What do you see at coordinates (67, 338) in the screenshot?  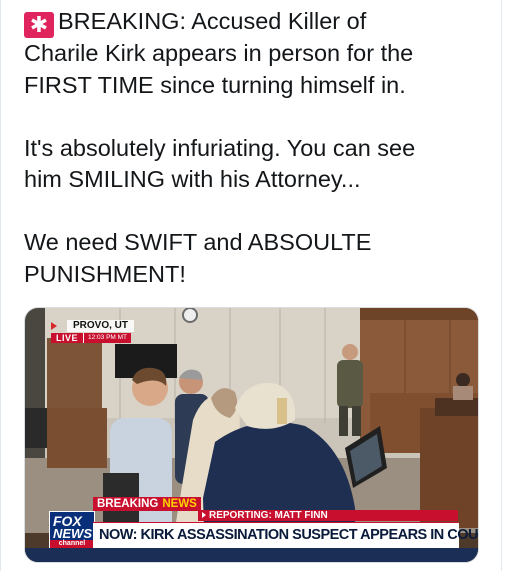 I see `live-badge: LIVE` at bounding box center [67, 338].